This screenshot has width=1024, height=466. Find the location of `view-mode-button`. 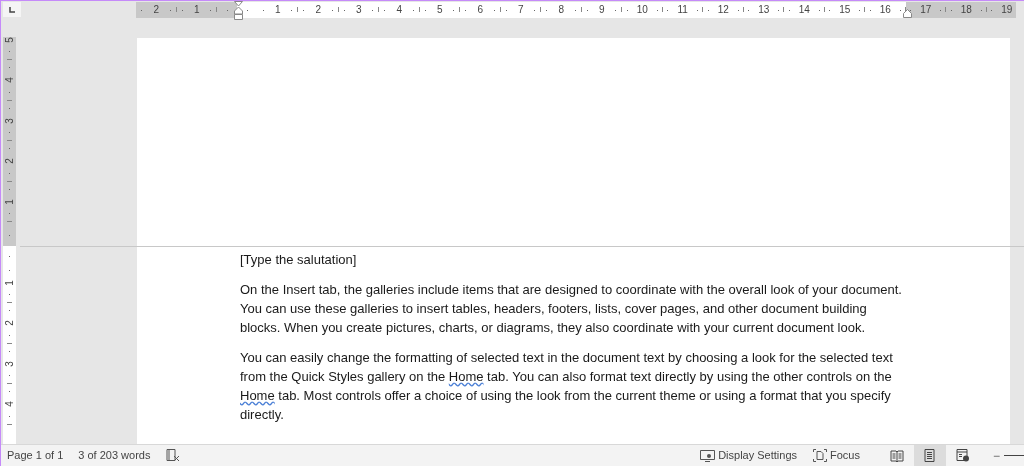

view-mode-button is located at coordinates (930, 455).